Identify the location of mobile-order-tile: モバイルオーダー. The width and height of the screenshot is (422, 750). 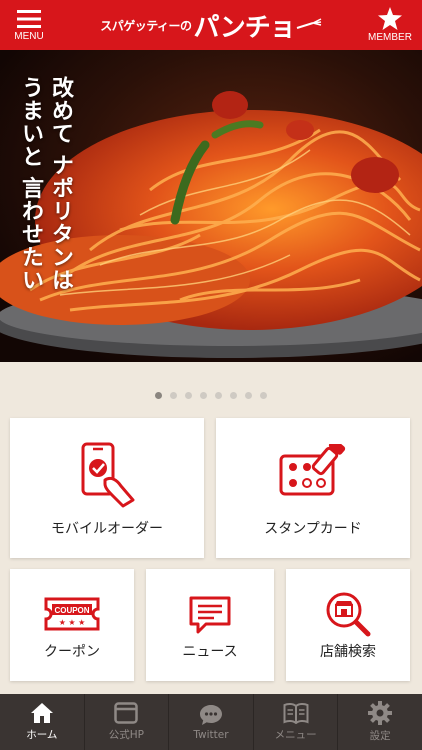
(107, 488).